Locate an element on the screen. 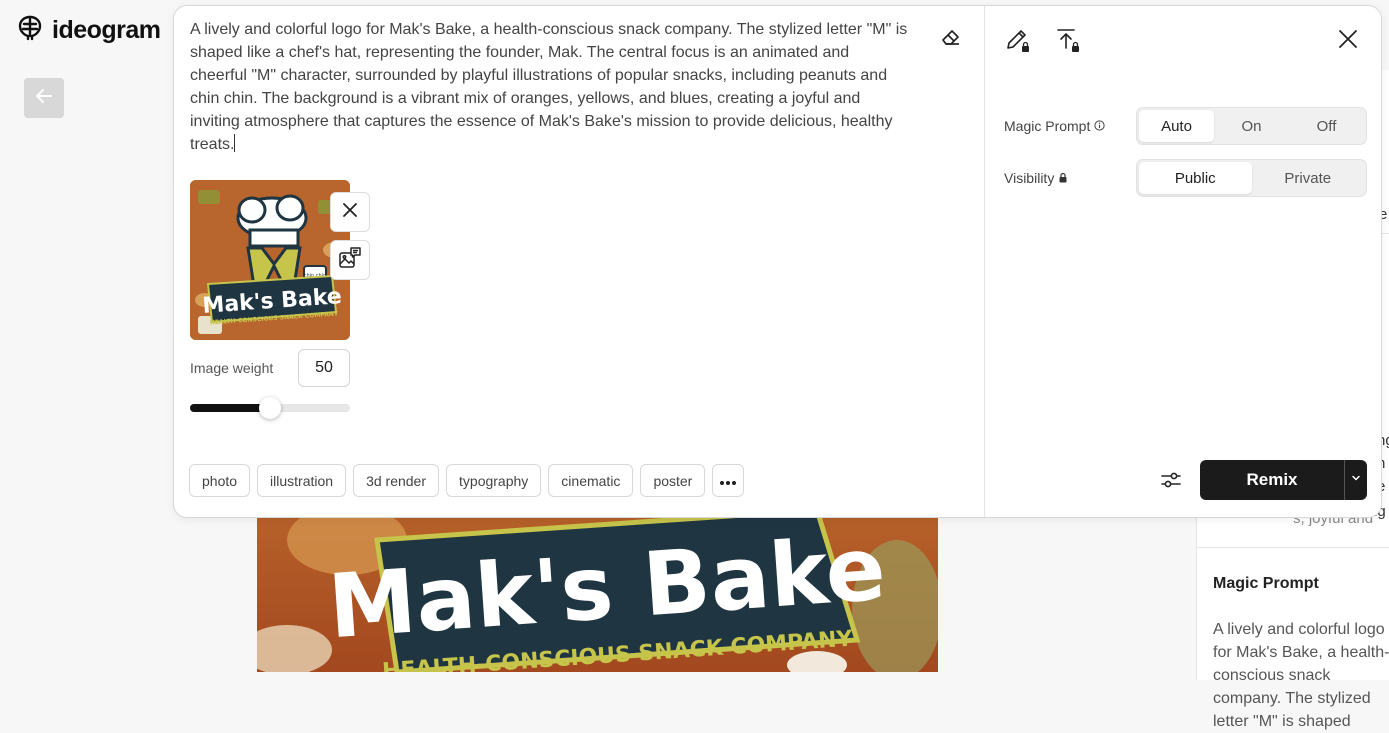 This screenshot has height=733, width=1389. lock-icon is located at coordinates (1063, 178).